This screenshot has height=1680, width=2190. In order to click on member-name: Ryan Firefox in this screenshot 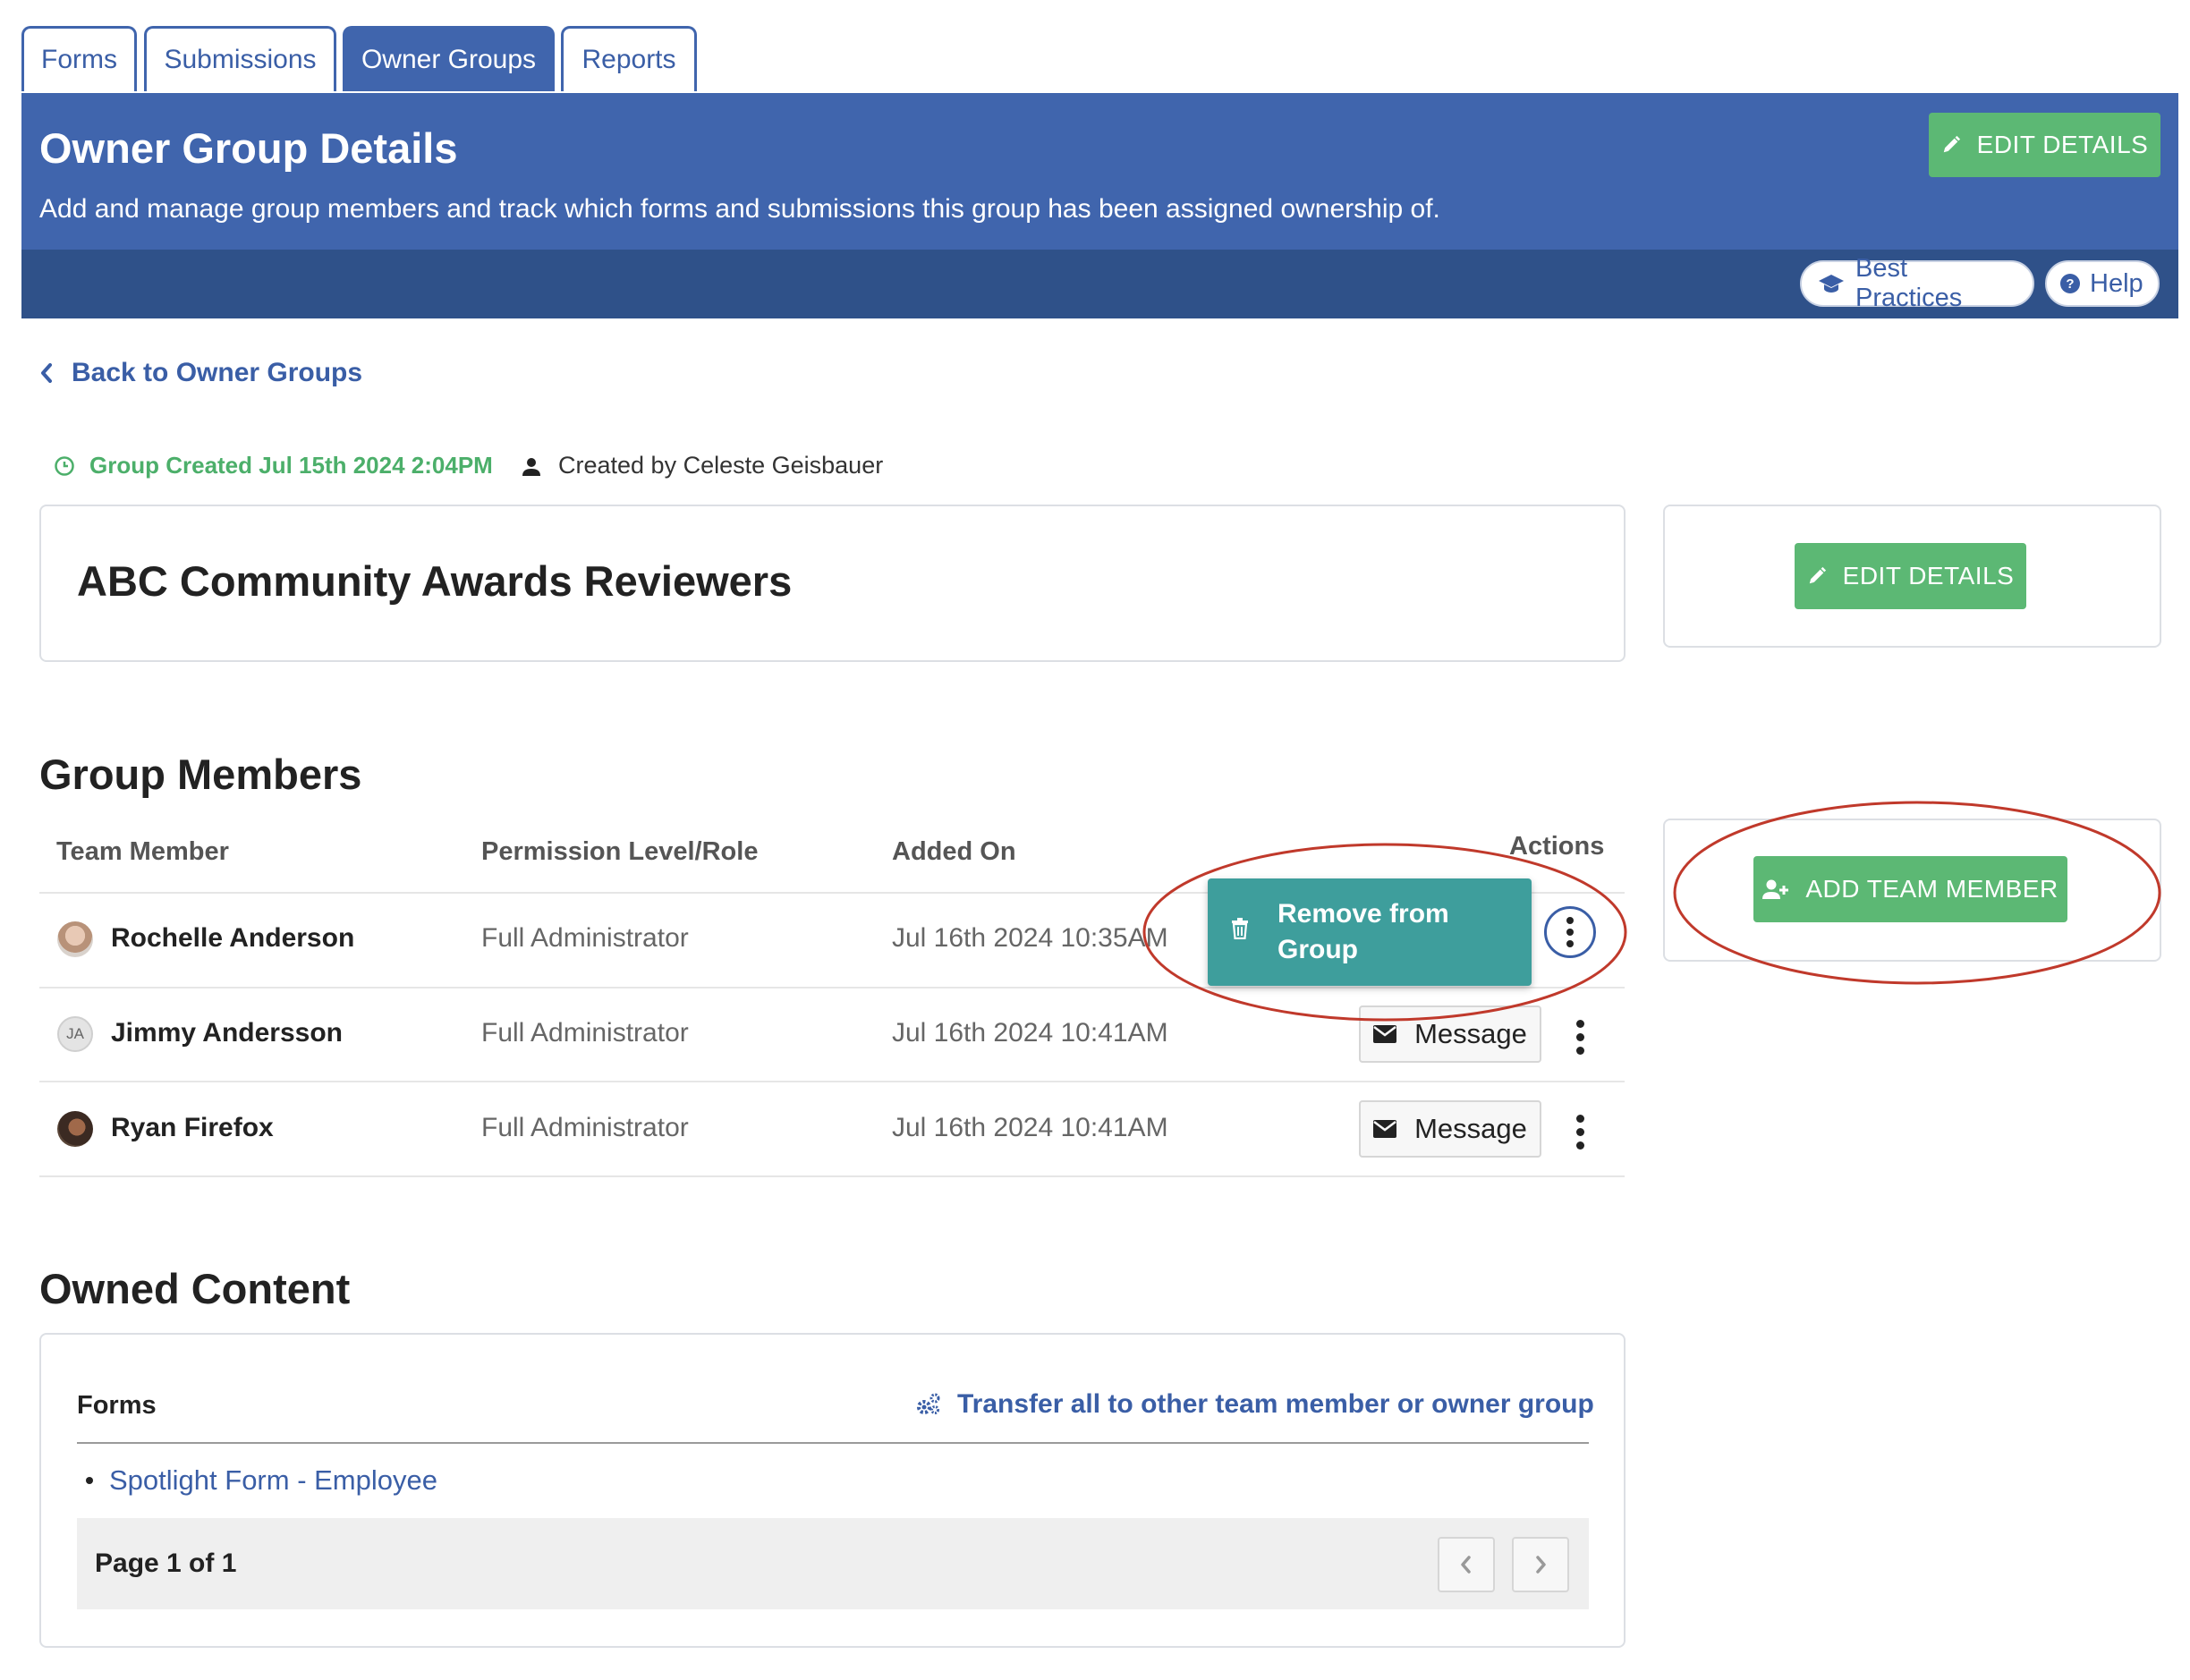, I will do `click(193, 1127)`.